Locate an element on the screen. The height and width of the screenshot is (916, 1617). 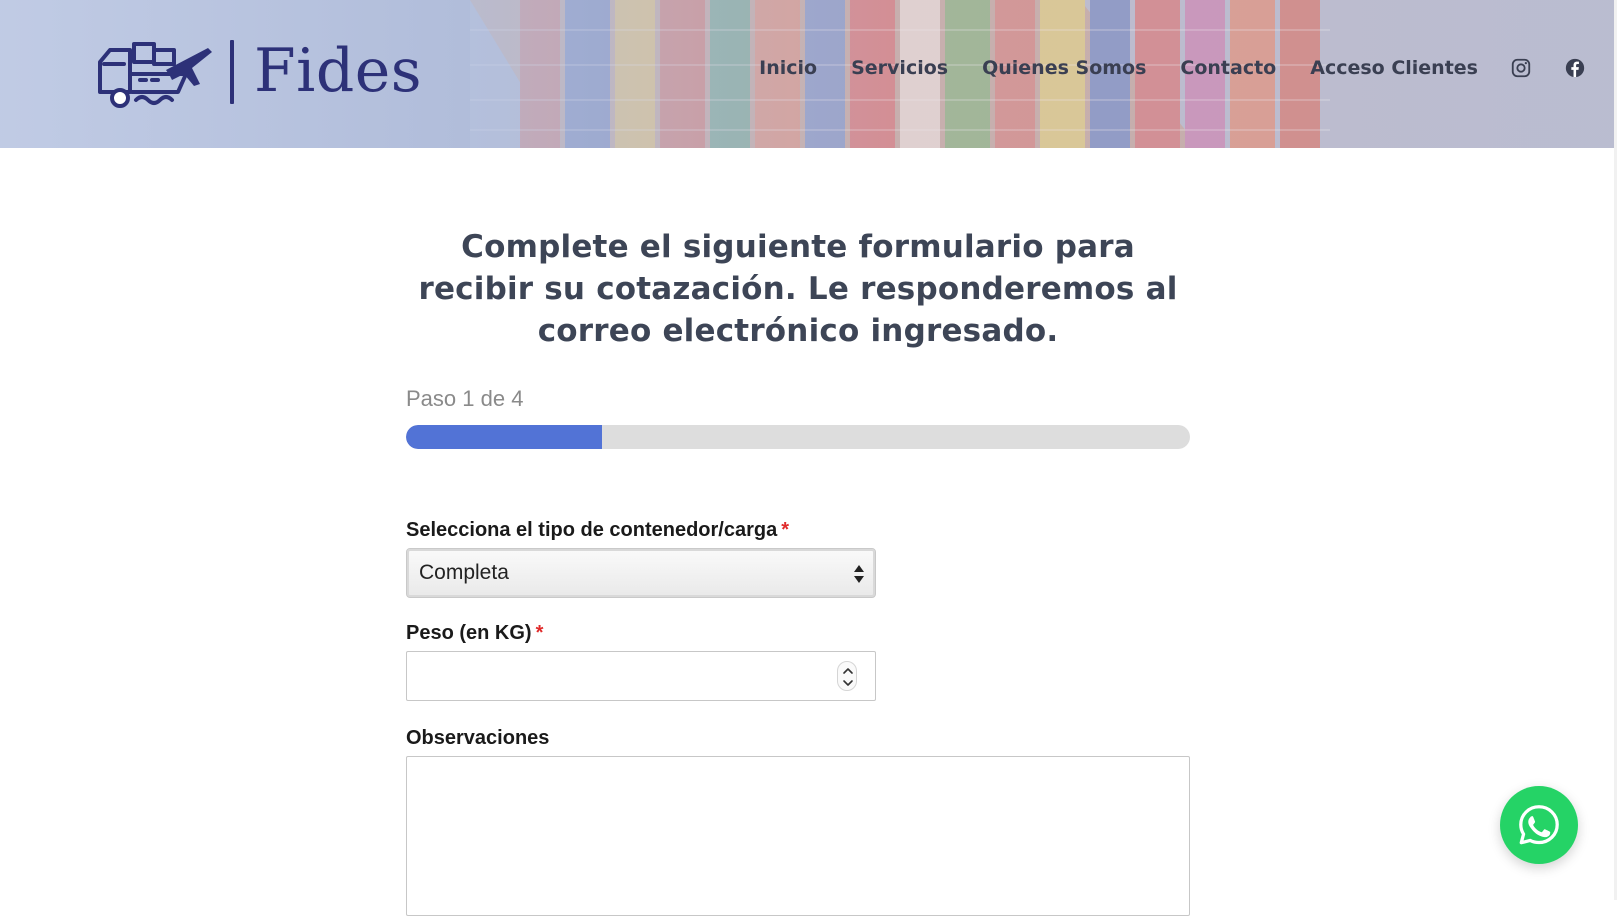
whatsapp-icon is located at coordinates (1539, 825).